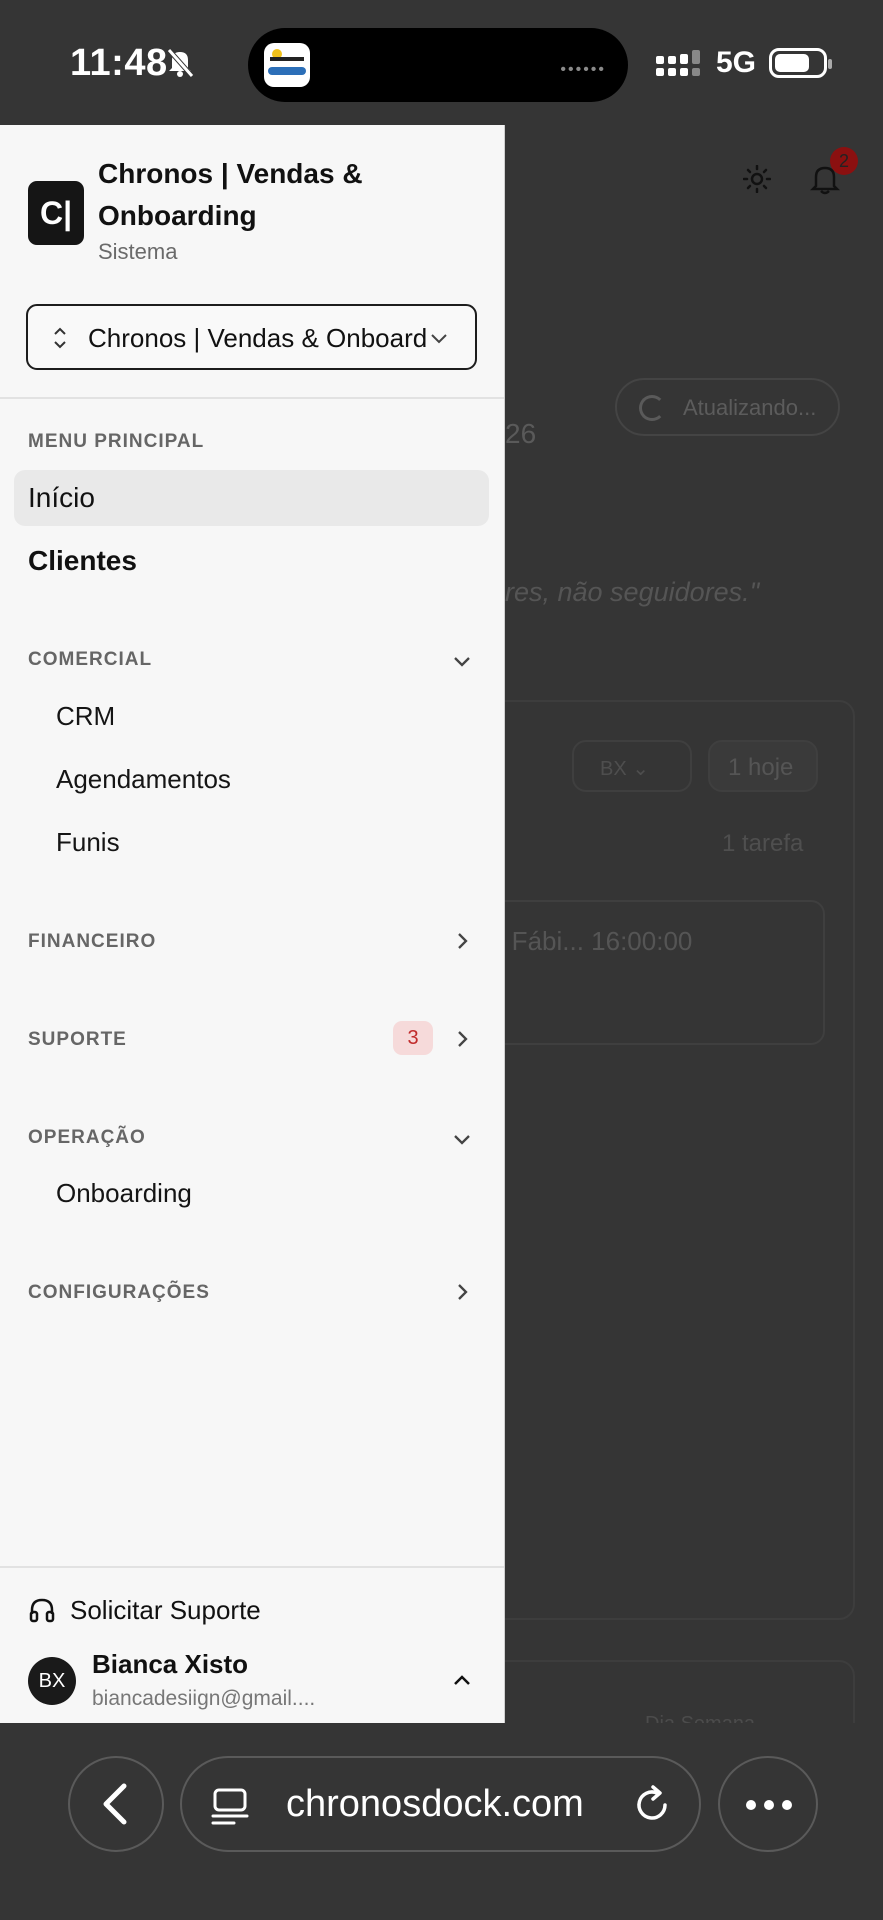 The height and width of the screenshot is (1920, 883). I want to click on nav-item-onboarding: Onboarding, so click(124, 1193).